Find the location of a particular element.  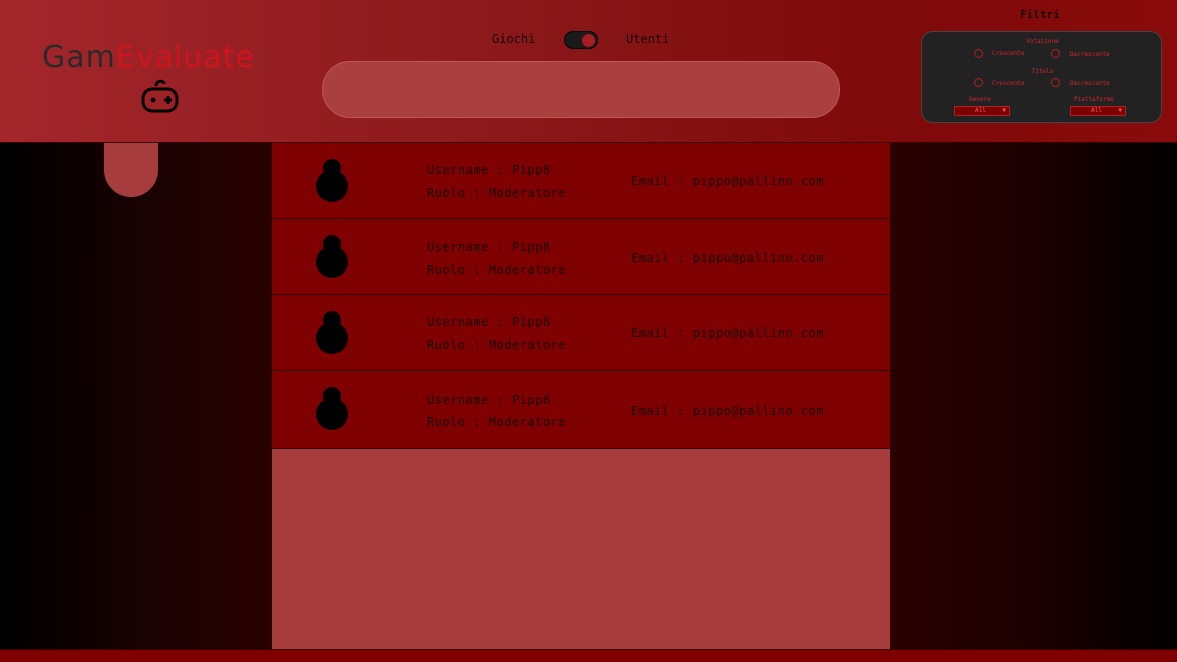

logo-text-evaluate: Evaluate is located at coordinates (185, 57).